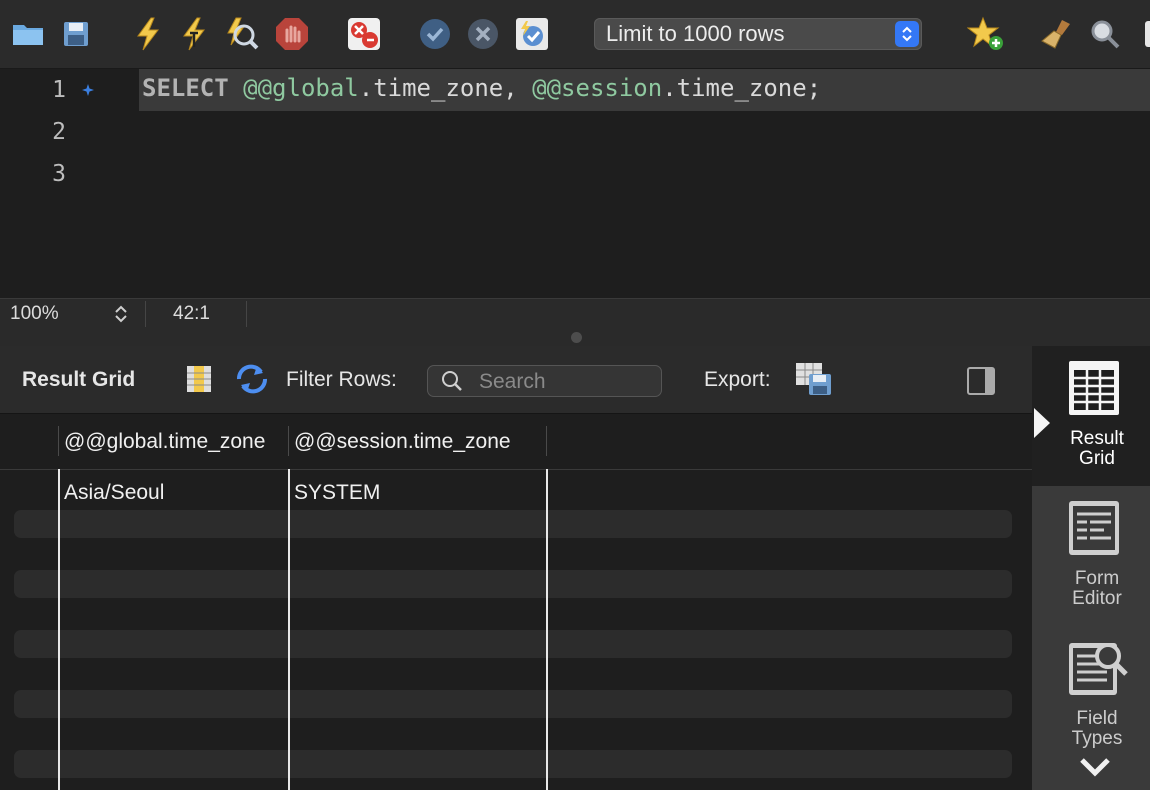  Describe the element at coordinates (981, 384) in the screenshot. I see `toggle-panel-icon` at that location.